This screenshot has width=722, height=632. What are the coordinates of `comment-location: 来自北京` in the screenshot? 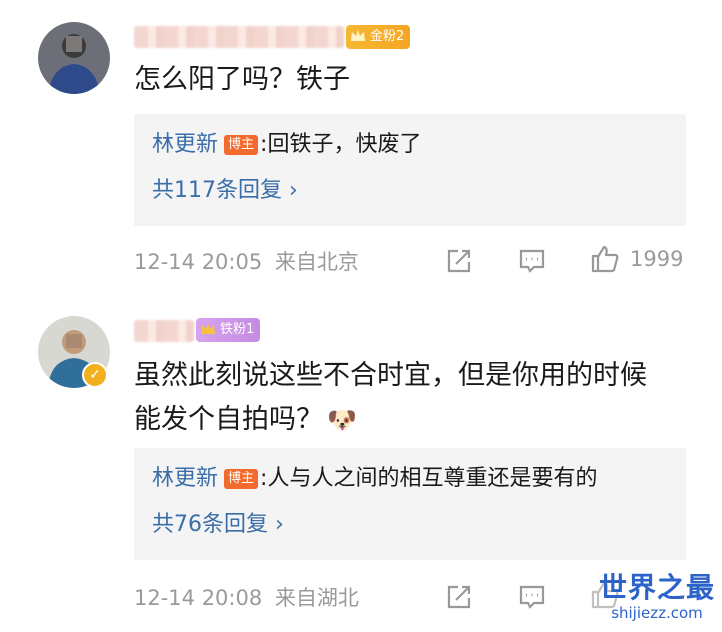 It's located at (316, 262).